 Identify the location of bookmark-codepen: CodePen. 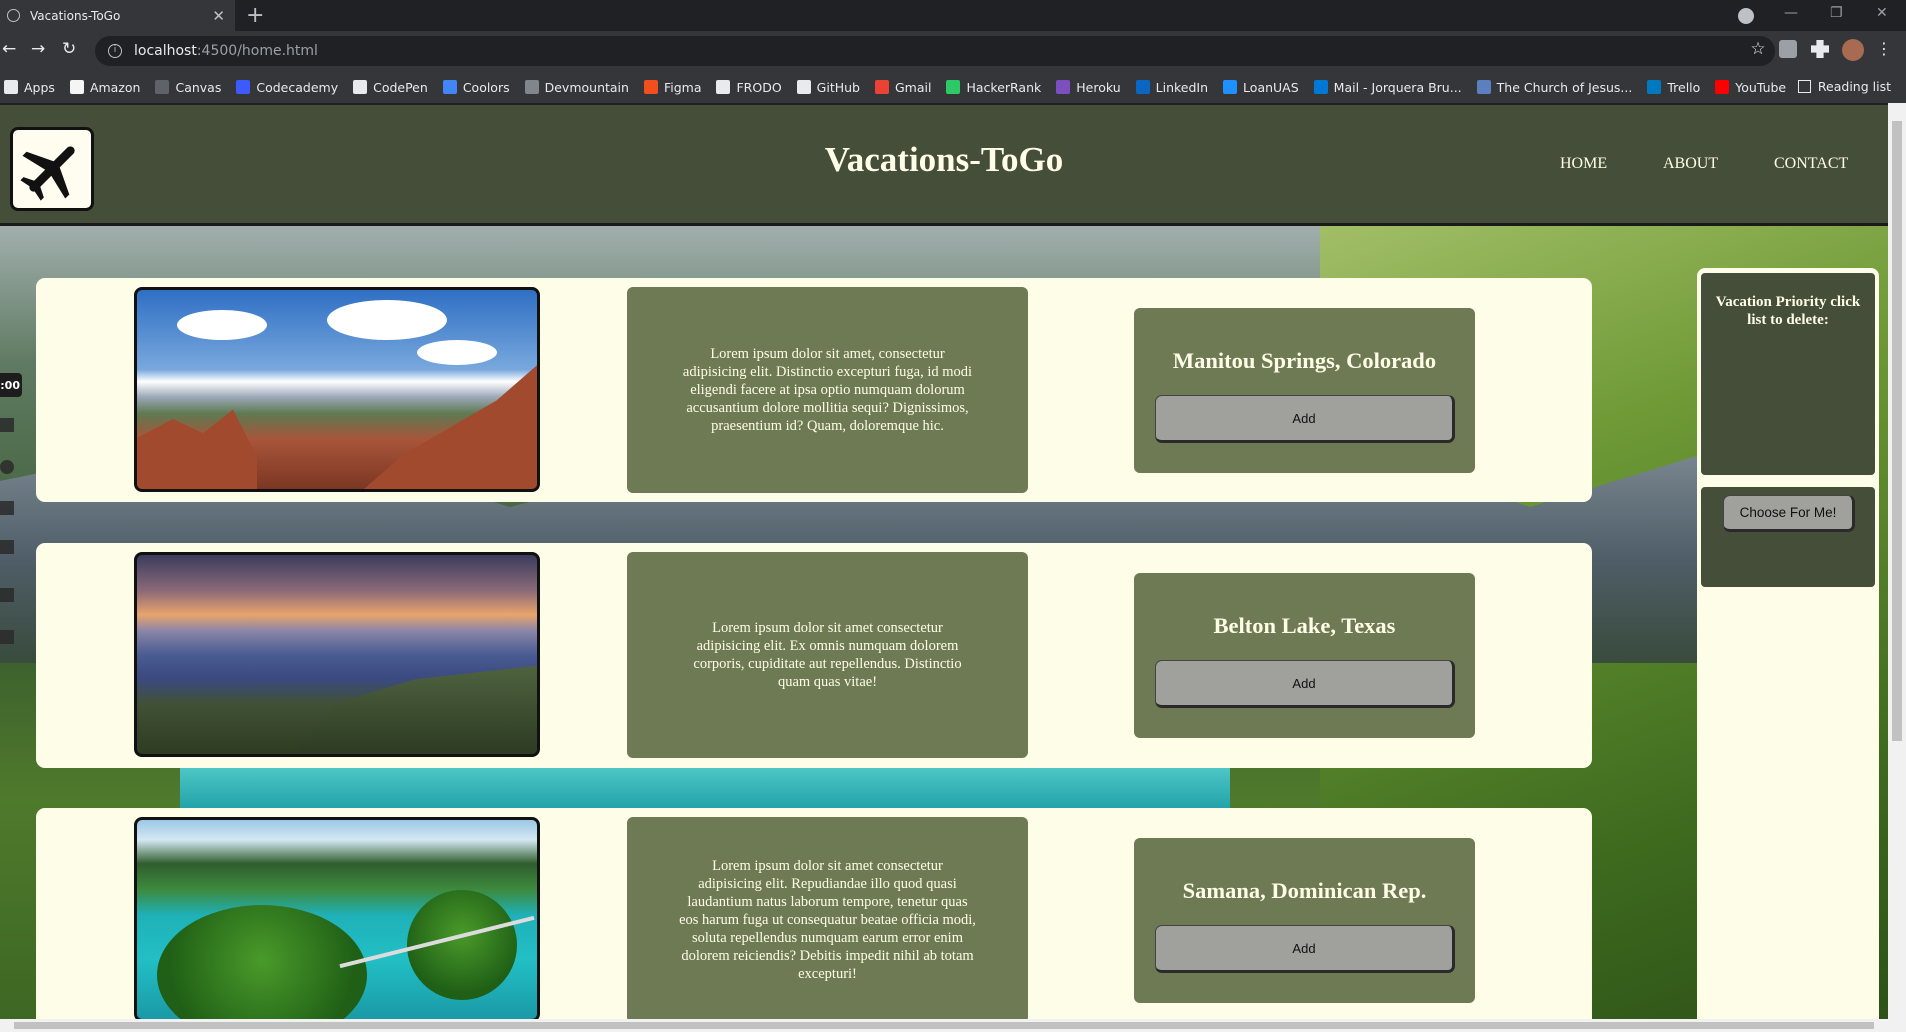
(390, 87).